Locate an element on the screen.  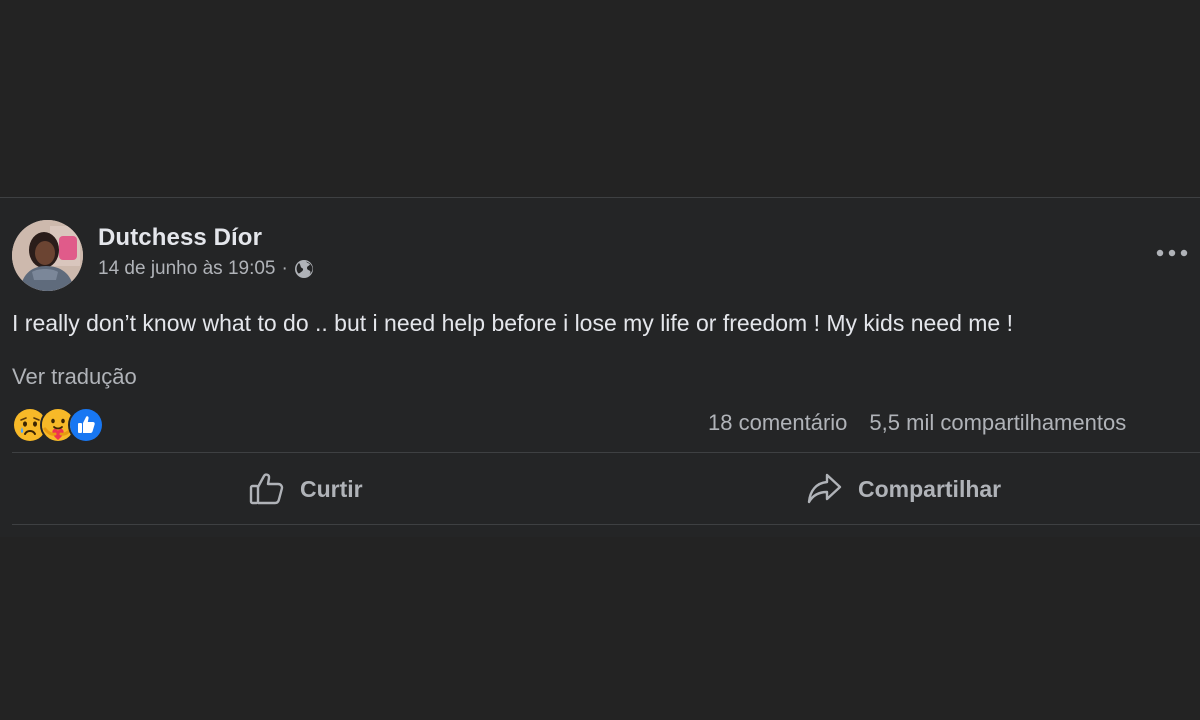
engagement-counts: 18 comentário 5,5 mil compartilhamentos is located at coordinates (928, 423).